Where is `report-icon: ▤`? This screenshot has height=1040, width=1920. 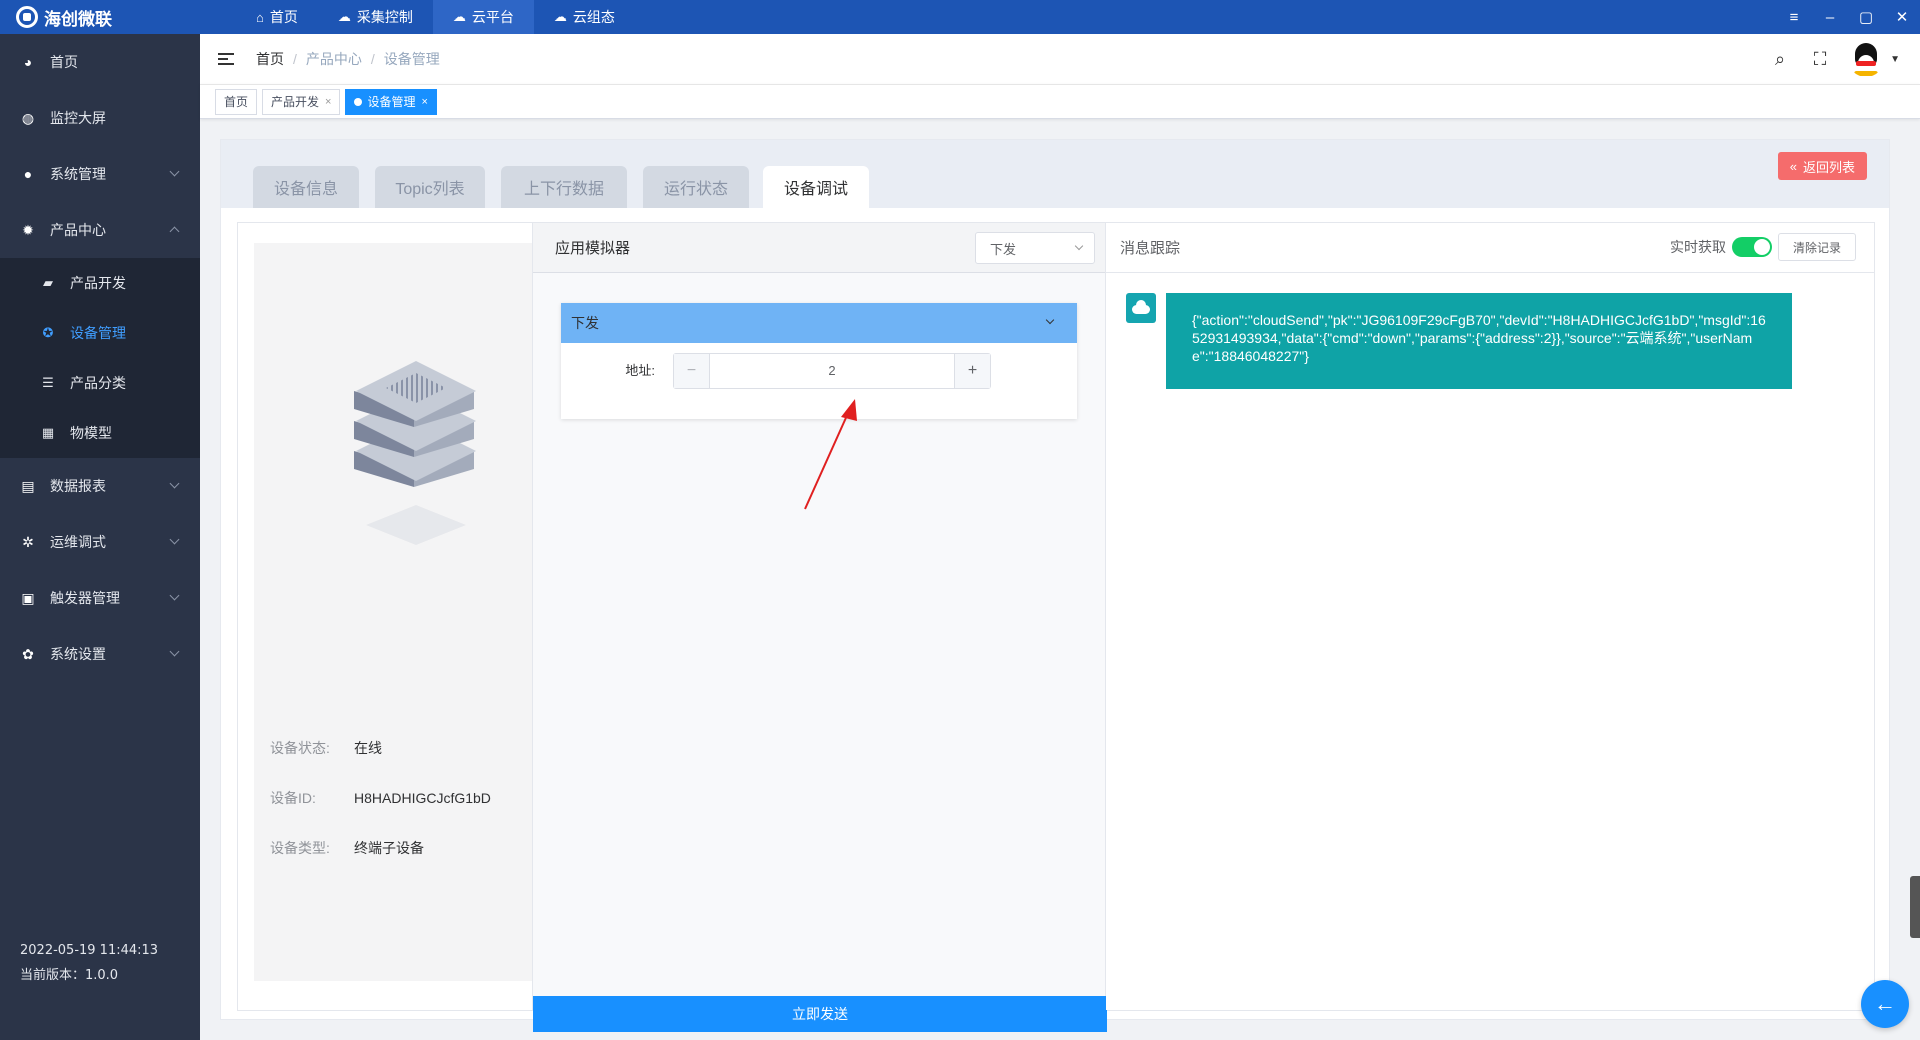
report-icon: ▤ is located at coordinates (28, 485).